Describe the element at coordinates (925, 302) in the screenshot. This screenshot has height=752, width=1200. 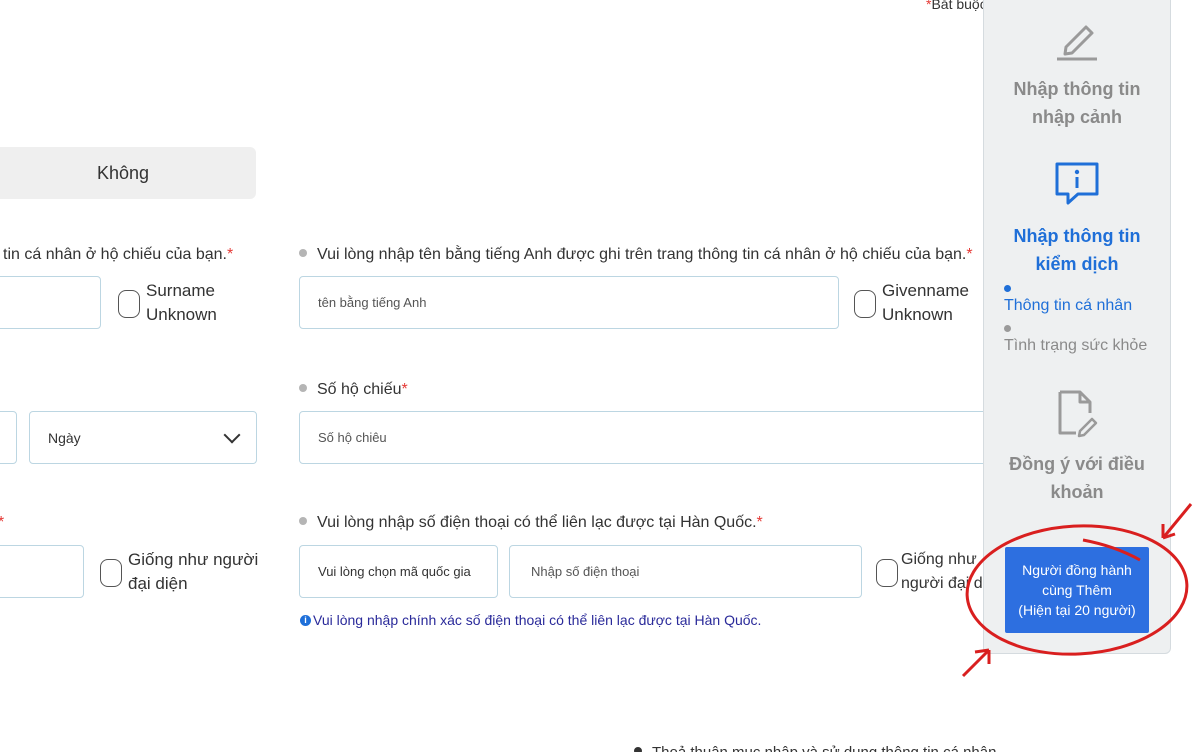
I see `givenname-unknown-label: Givenname Unknown` at that location.